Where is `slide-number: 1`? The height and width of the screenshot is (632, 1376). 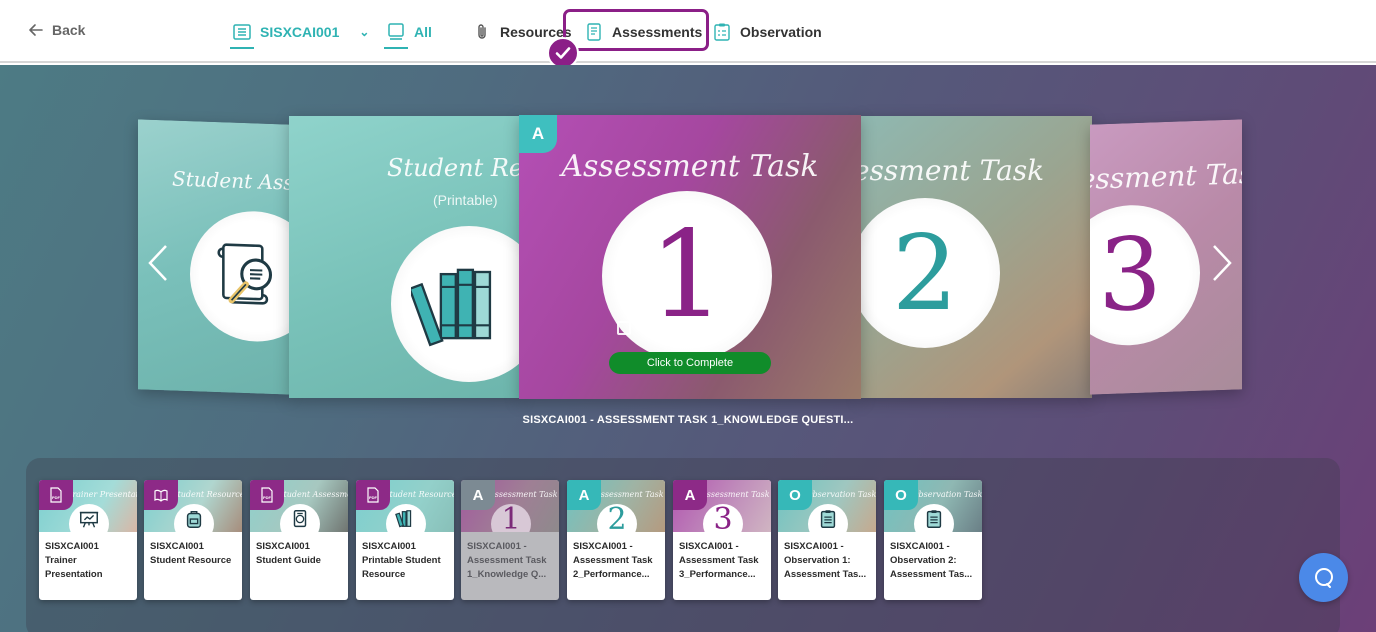
slide-number: 1 is located at coordinates (687, 275).